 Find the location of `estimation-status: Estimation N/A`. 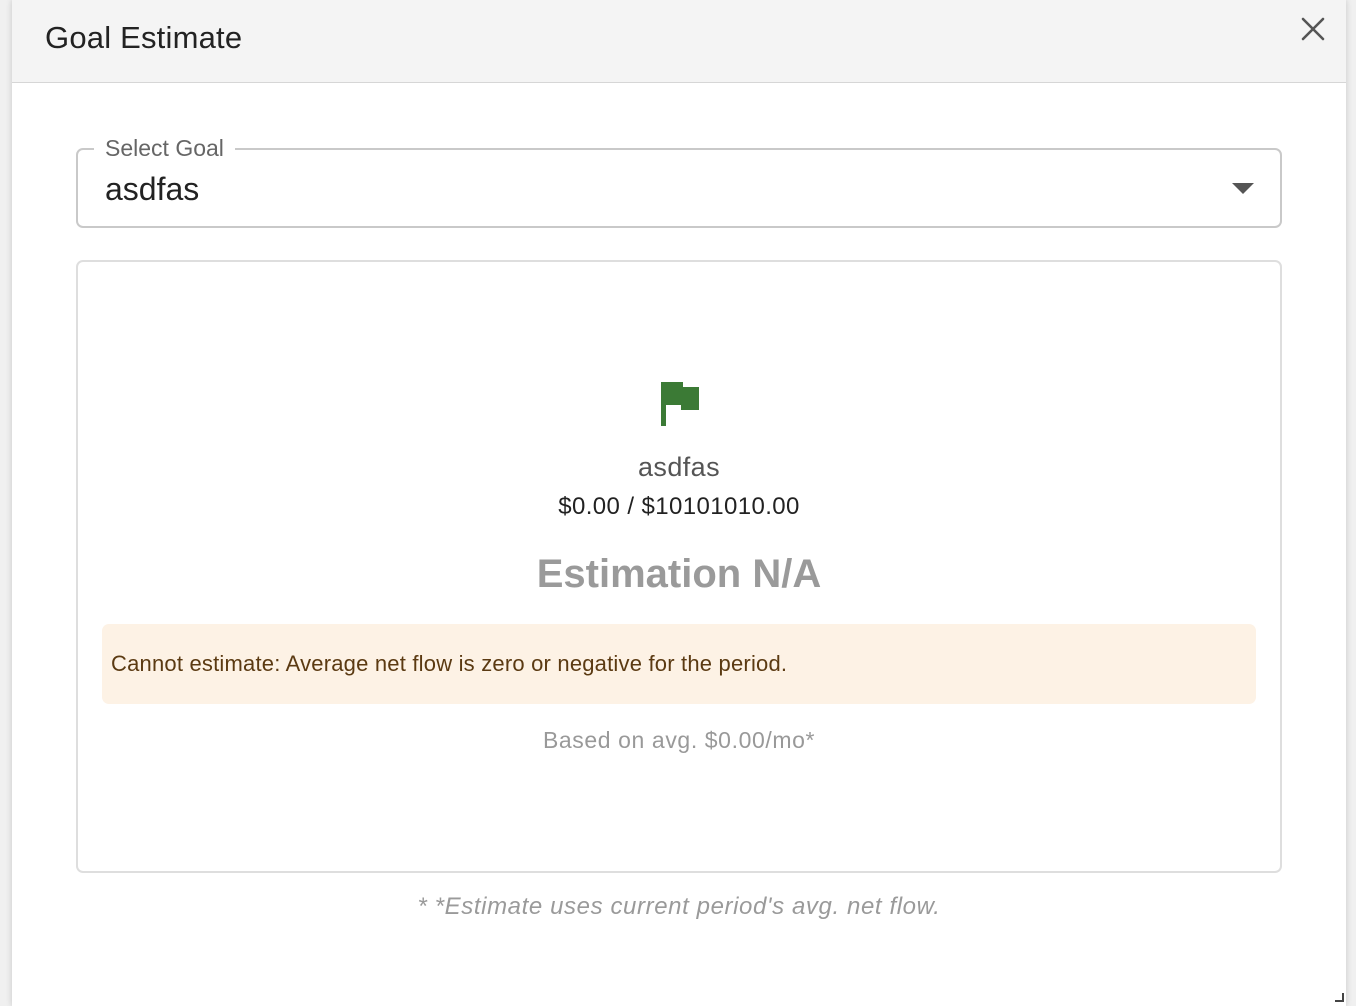

estimation-status: Estimation N/A is located at coordinates (679, 574).